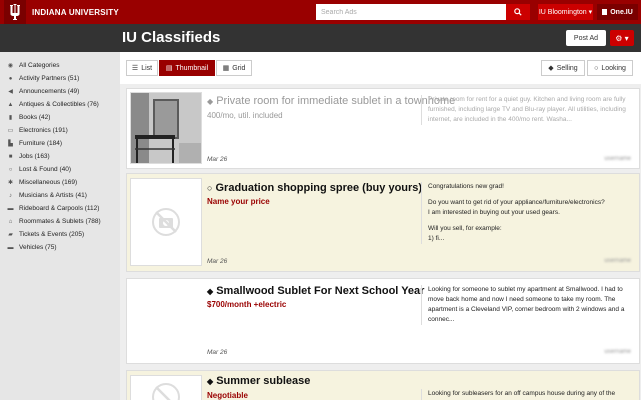 The image size is (641, 400). Describe the element at coordinates (53, 195) in the screenshot. I see `sidebar-item-label: Musicians & Artists (41)` at that location.